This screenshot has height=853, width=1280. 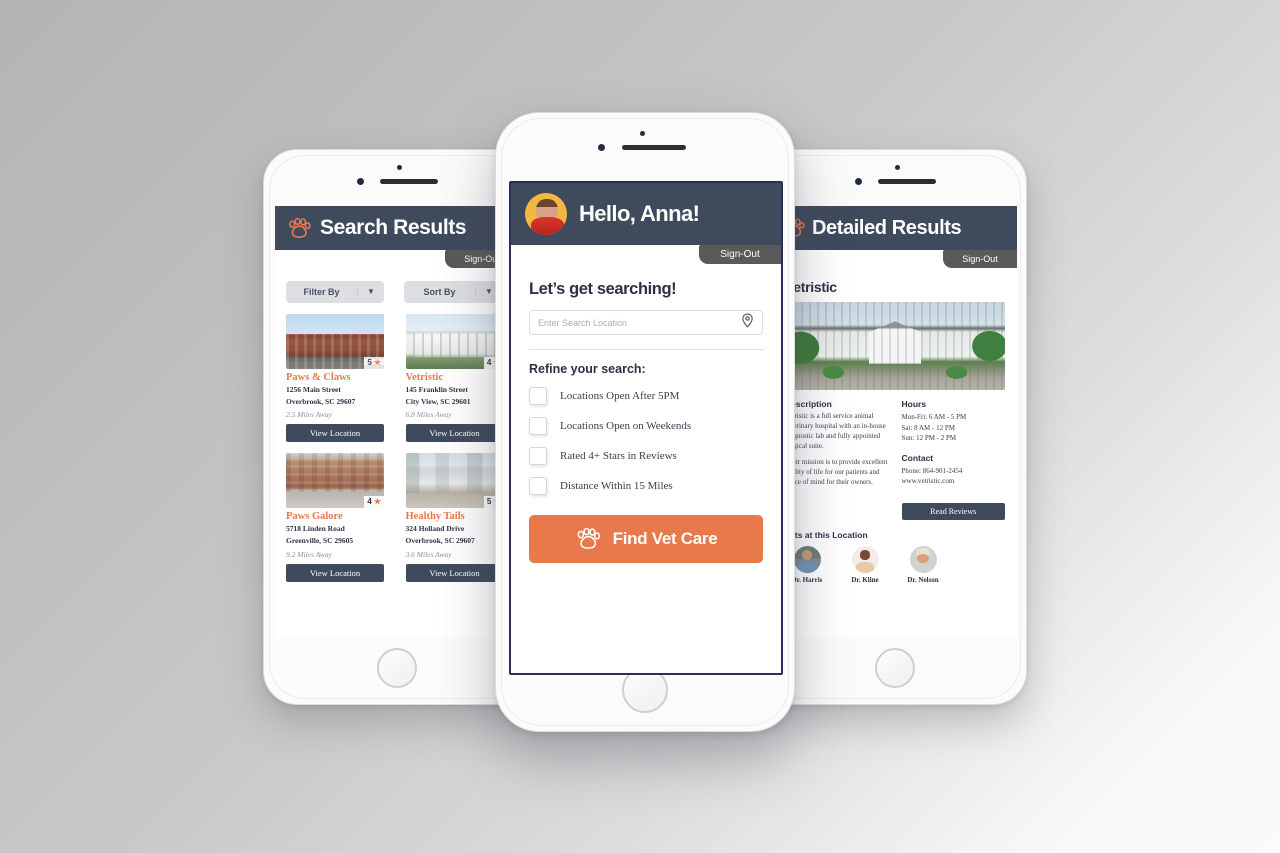 What do you see at coordinates (636, 322) in the screenshot?
I see `search-input` at bounding box center [636, 322].